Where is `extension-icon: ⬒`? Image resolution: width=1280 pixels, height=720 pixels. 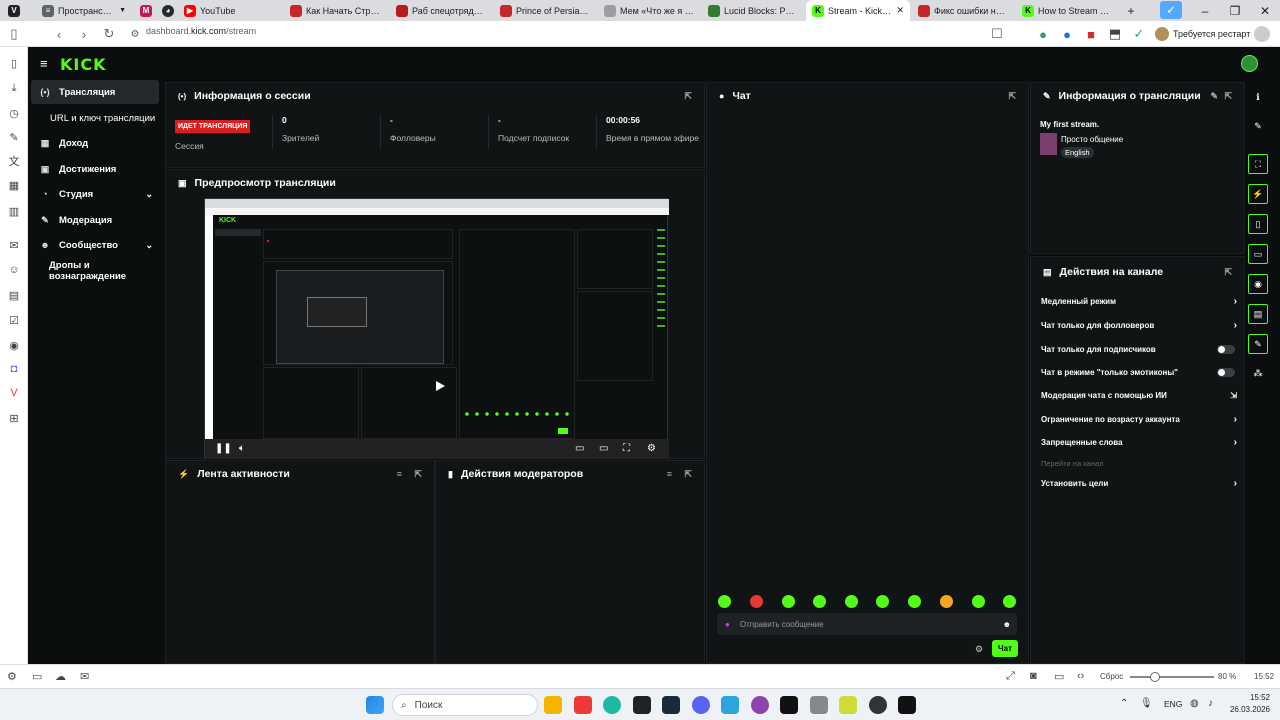 extension-icon: ⬒ is located at coordinates (1115, 34).